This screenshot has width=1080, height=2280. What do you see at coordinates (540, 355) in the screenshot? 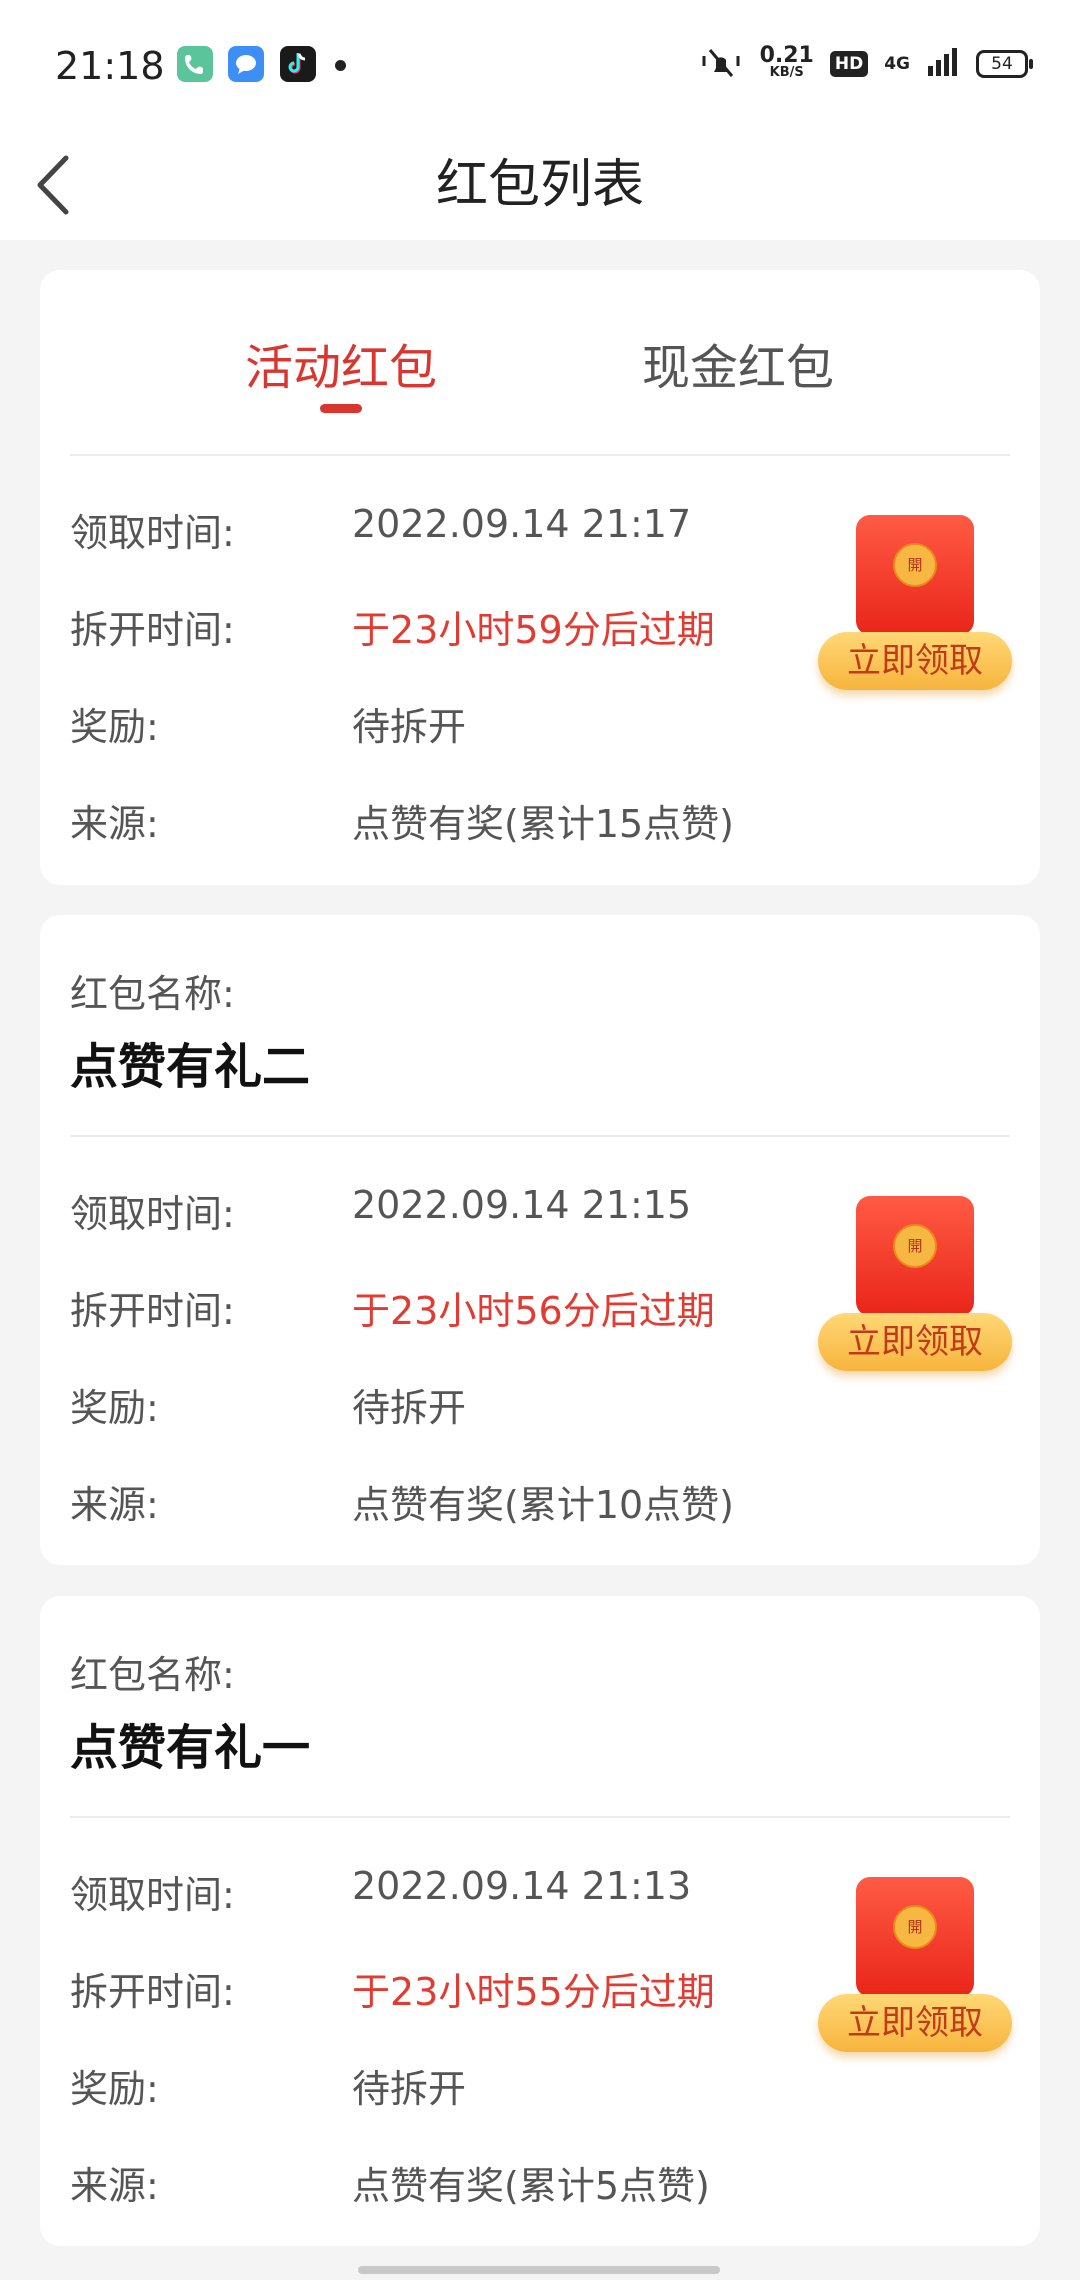
I see `tab-bar: 活动红包 现金红包` at bounding box center [540, 355].